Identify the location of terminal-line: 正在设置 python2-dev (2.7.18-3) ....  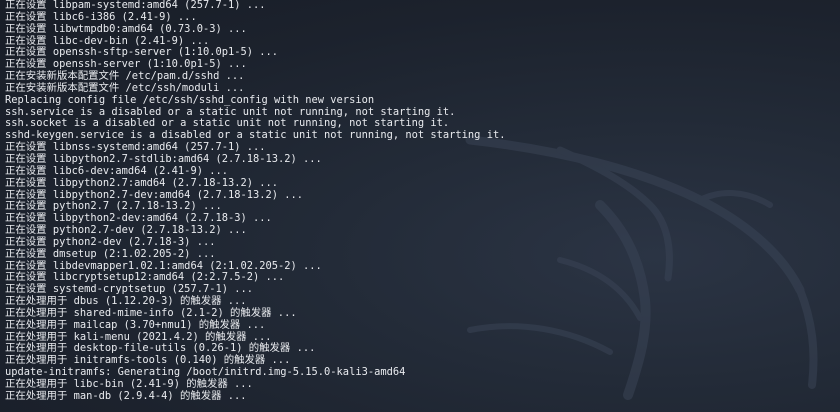
(110, 241).